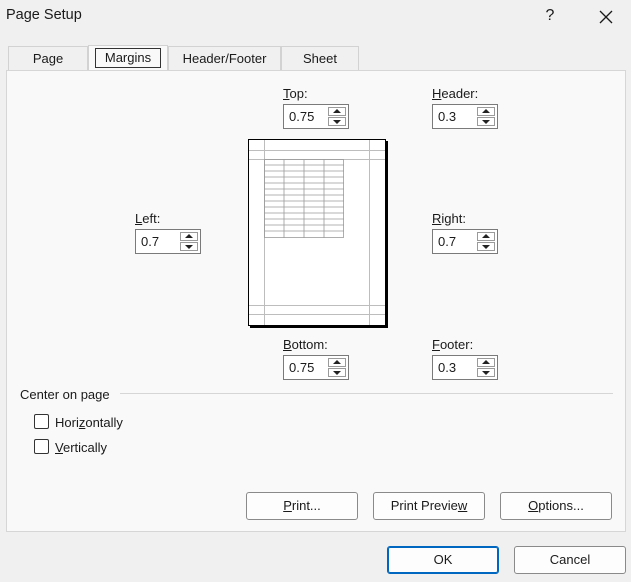  What do you see at coordinates (304, 198) in the screenshot?
I see `preview-table-graphic` at bounding box center [304, 198].